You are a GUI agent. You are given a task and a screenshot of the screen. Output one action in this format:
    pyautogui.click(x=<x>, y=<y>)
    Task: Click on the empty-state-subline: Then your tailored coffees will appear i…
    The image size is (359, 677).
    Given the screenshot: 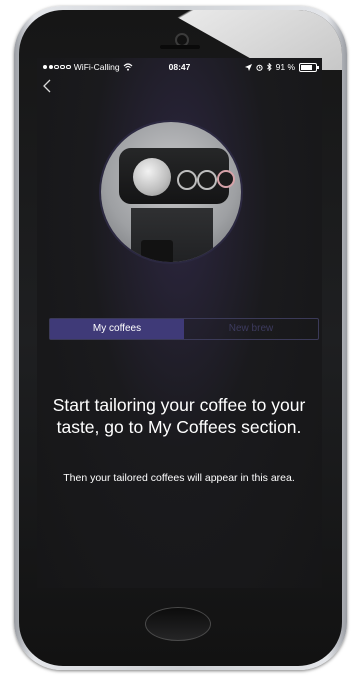 What is the action you would take?
    pyautogui.click(x=179, y=478)
    